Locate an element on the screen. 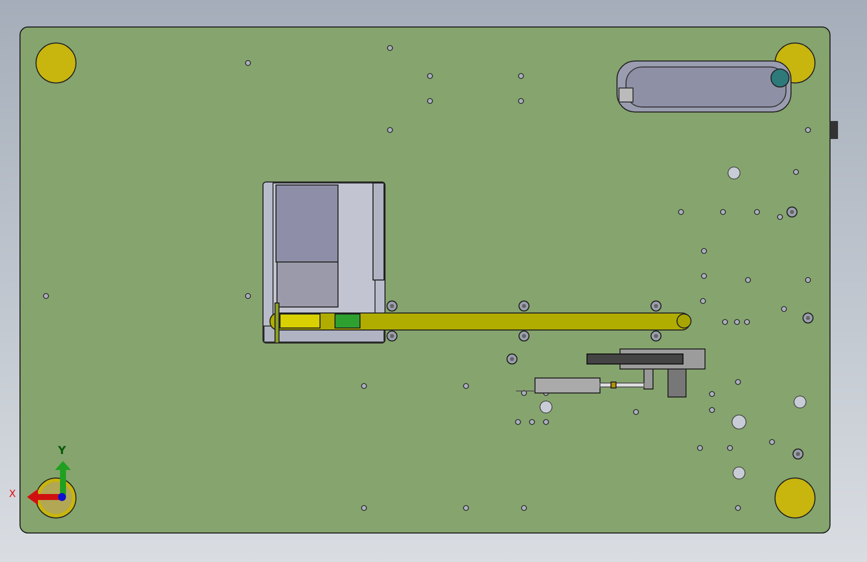 The image size is (867, 562). side-connector is located at coordinates (834, 130).